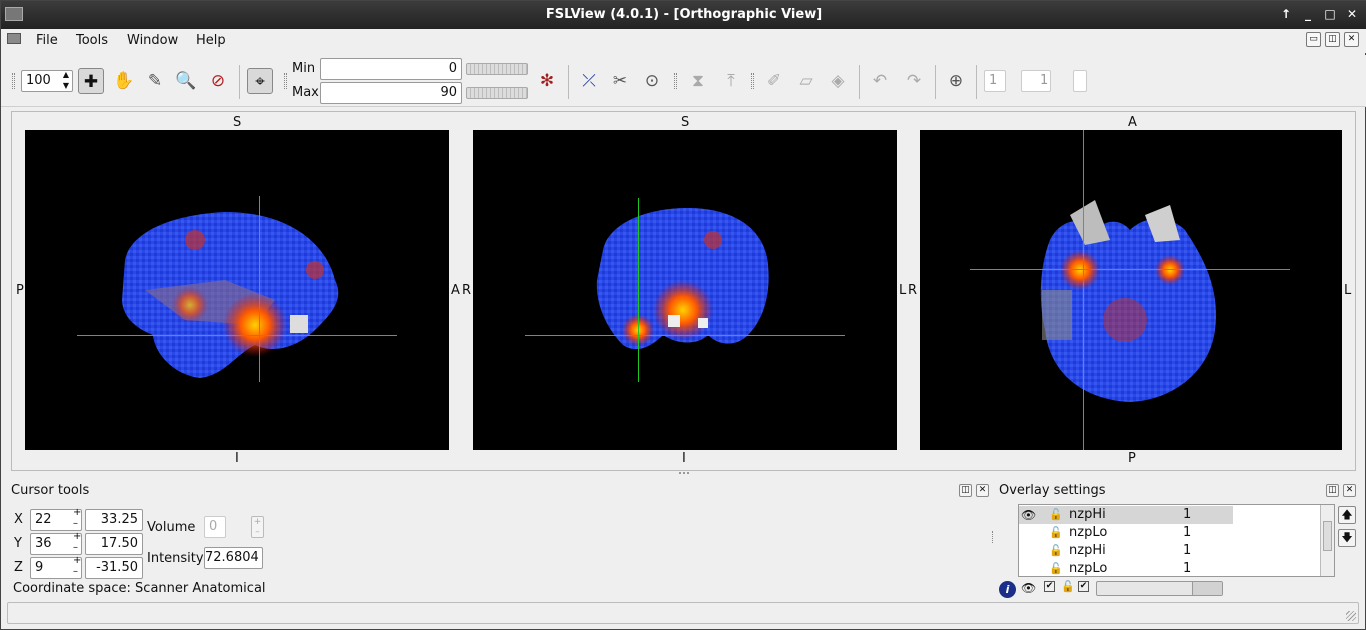  I want to click on window-title: FSLView (4.0.1) - [Orthographic View], so click(684, 14).